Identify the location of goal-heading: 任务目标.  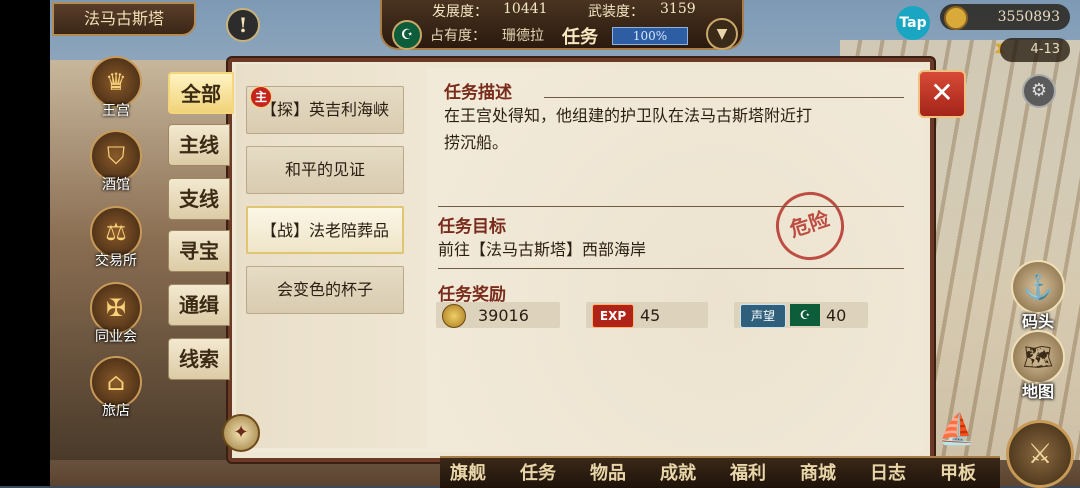
(472, 227).